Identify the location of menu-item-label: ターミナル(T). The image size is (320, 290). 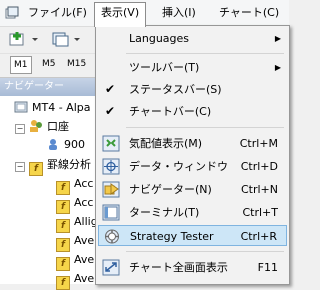
(164, 212).